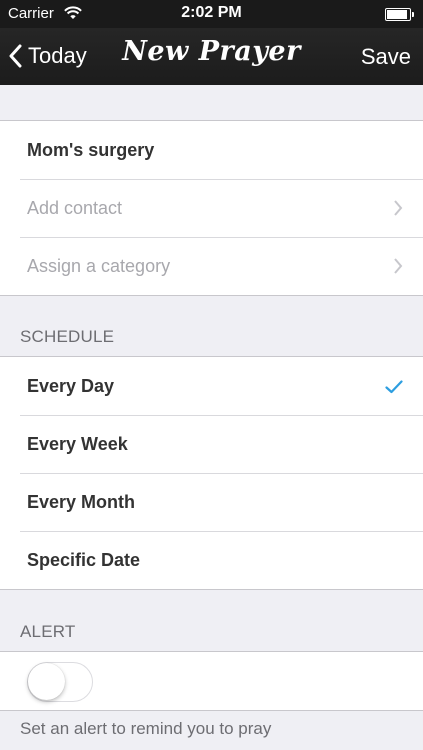 Image resolution: width=423 pixels, height=750 pixels. I want to click on battery-icon, so click(399, 14).